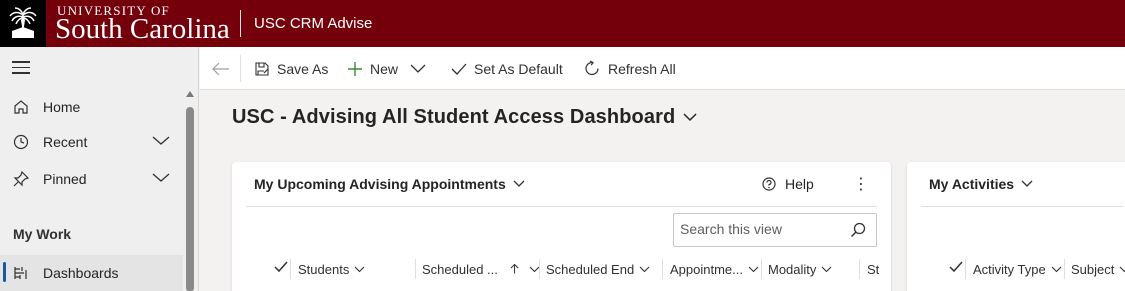  I want to click on search-icon, so click(858, 230).